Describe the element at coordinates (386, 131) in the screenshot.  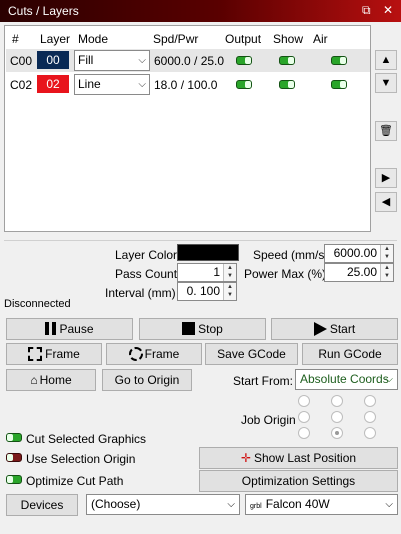
I see `delete-layer-button: 🗑` at that location.